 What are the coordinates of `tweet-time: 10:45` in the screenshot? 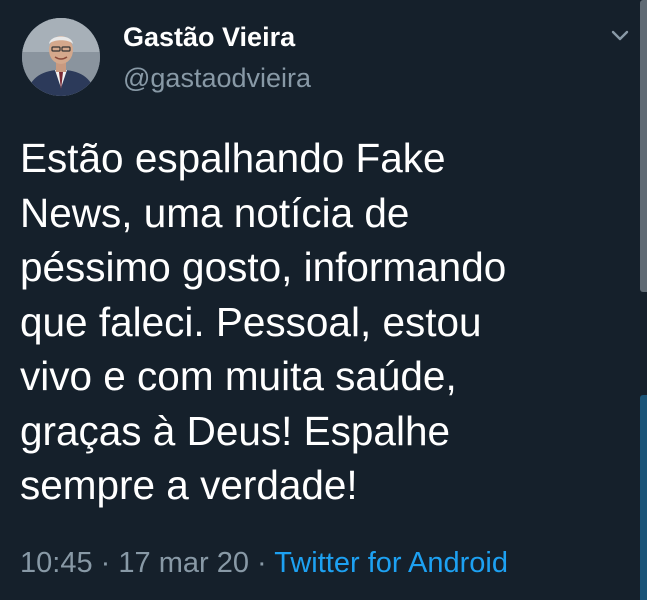 It's located at (56, 563).